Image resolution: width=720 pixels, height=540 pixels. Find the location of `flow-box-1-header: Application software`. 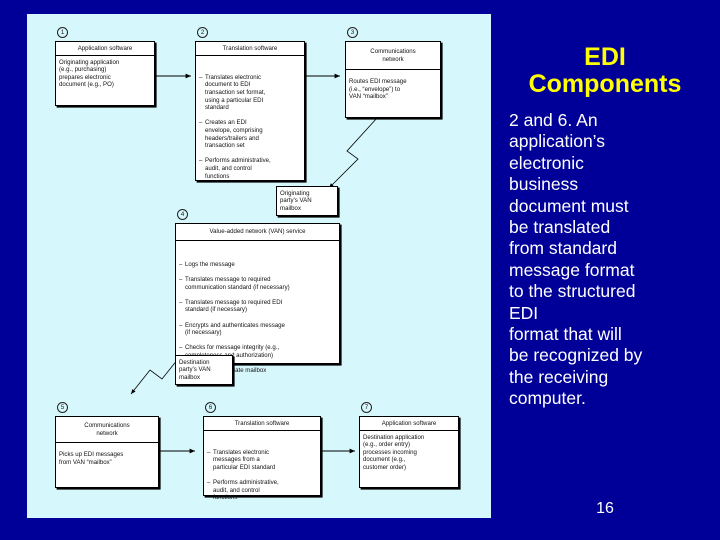

flow-box-1-header: Application software is located at coordinates (105, 49).